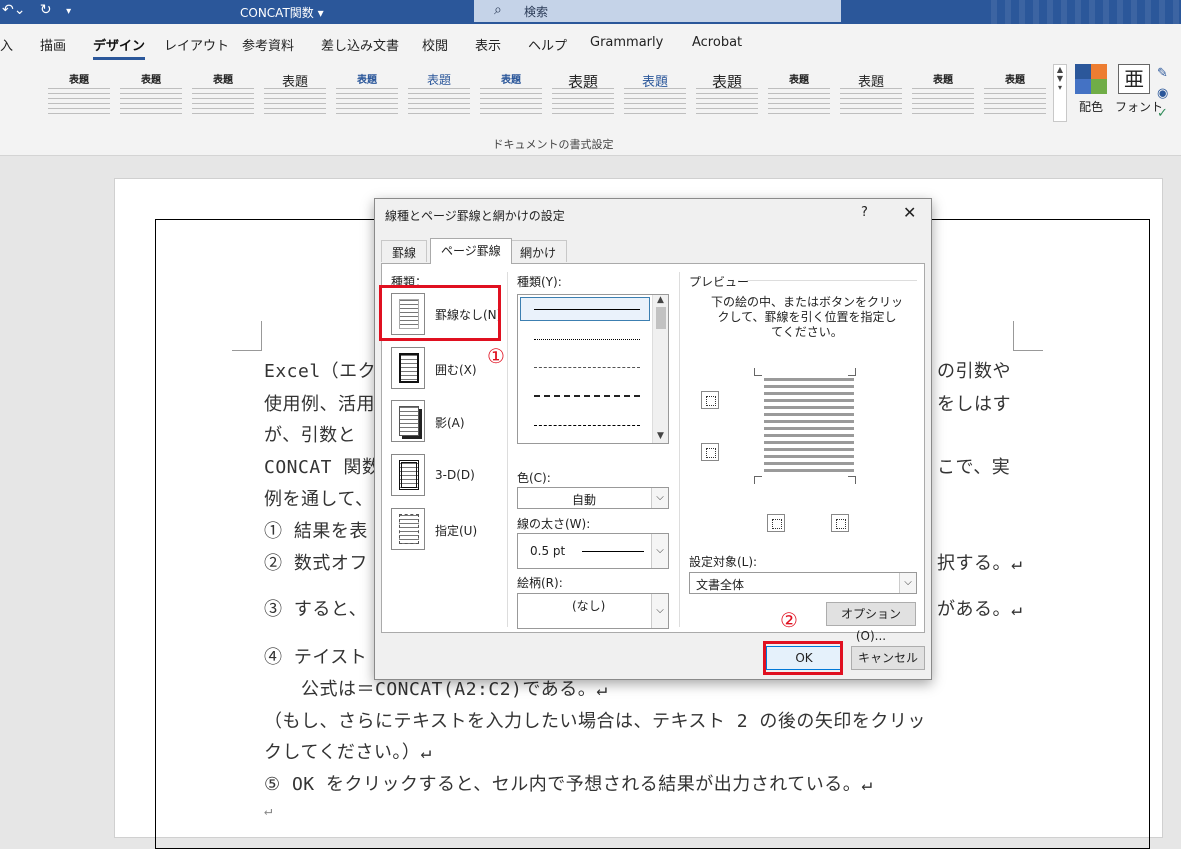 The image size is (1181, 849). Describe the element at coordinates (593, 551) in the screenshot. I see `width-dropdown: 0.5 pt ⌵` at that location.